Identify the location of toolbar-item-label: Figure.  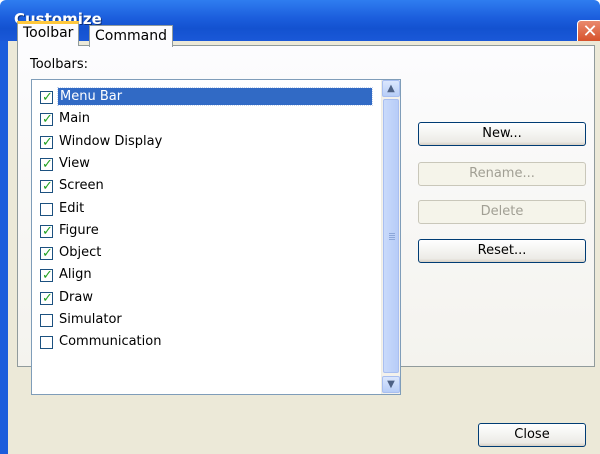
(79, 230).